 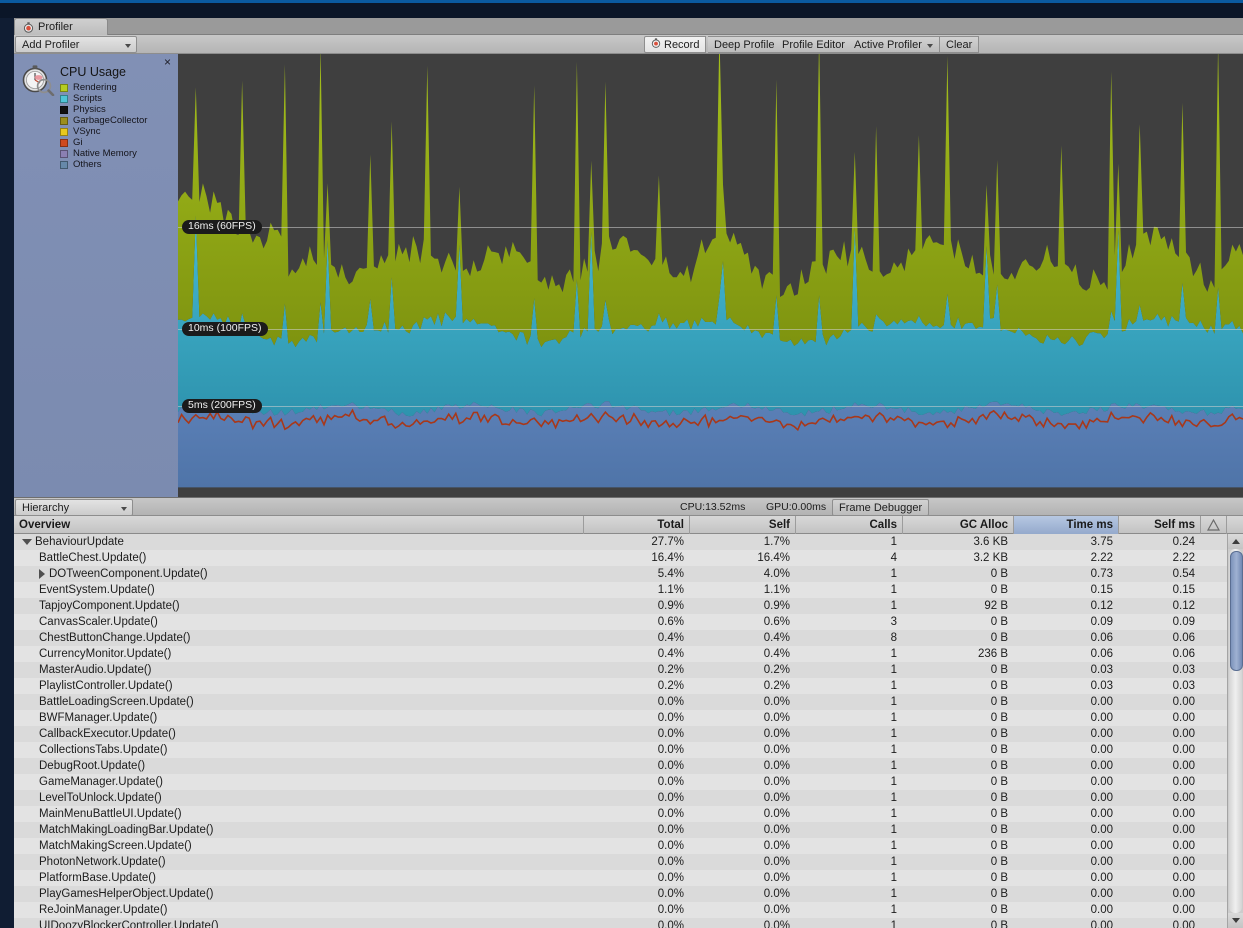 I want to click on frame-debugger-button: Frame Debugger, so click(x=881, y=507).